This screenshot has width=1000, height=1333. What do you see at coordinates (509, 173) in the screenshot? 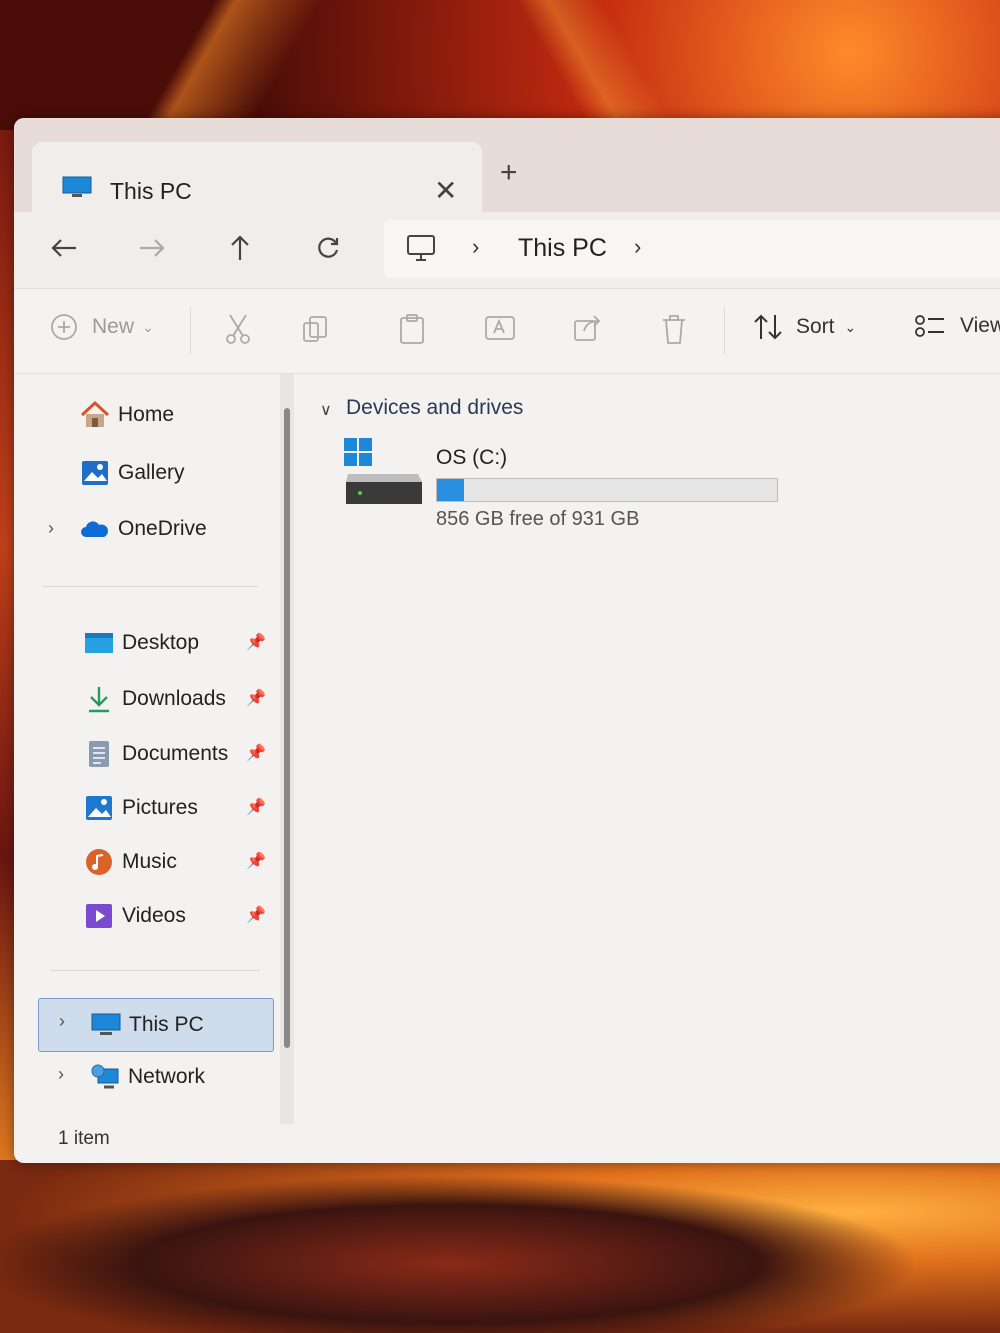
I see `new-tab-button: +` at bounding box center [509, 173].